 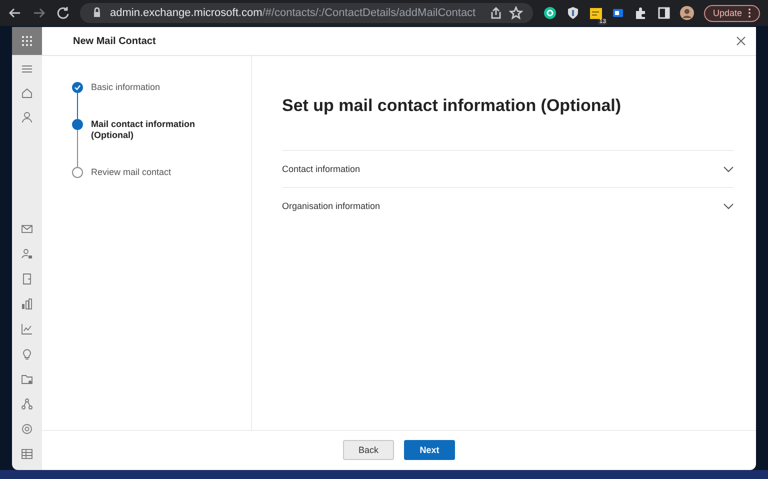 What do you see at coordinates (515, 13) in the screenshot?
I see `star-icon` at bounding box center [515, 13].